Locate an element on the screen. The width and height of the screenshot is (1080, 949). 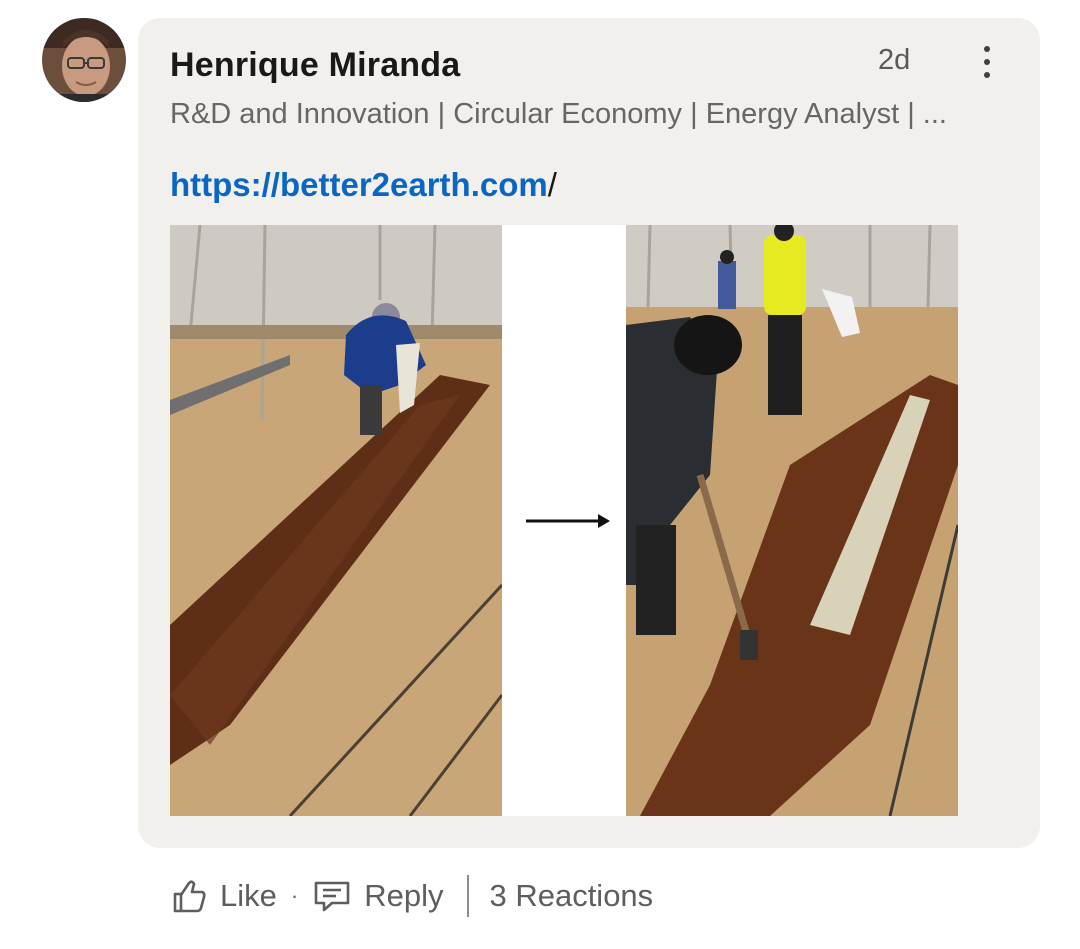
like-label: Like is located at coordinates (248, 895).